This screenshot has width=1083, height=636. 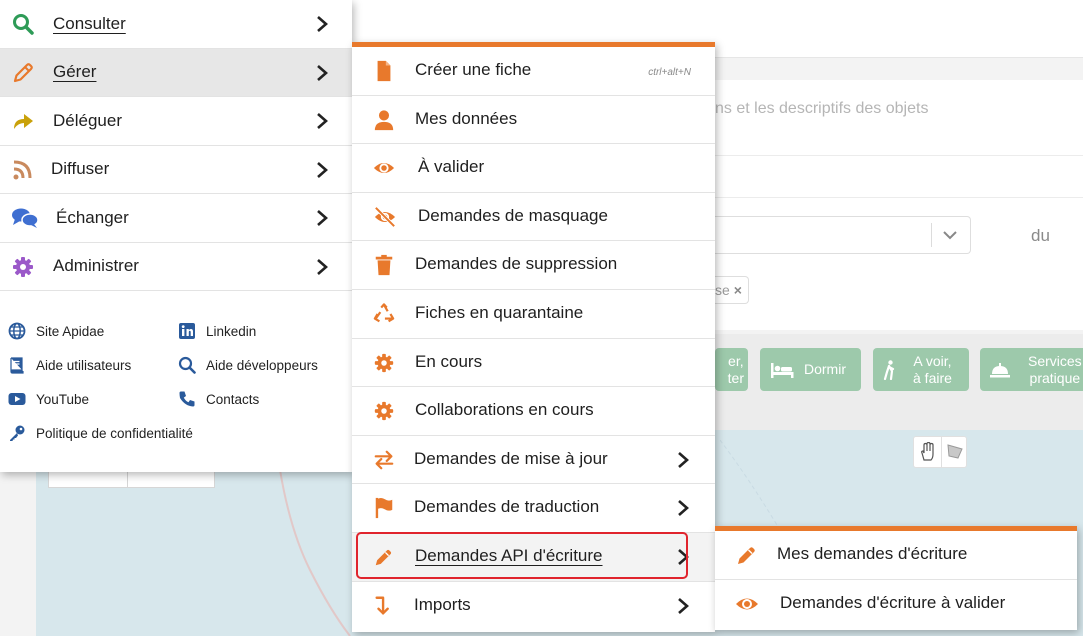 What do you see at coordinates (533, 606) in the screenshot?
I see `submenu-item-imports: Imports` at bounding box center [533, 606].